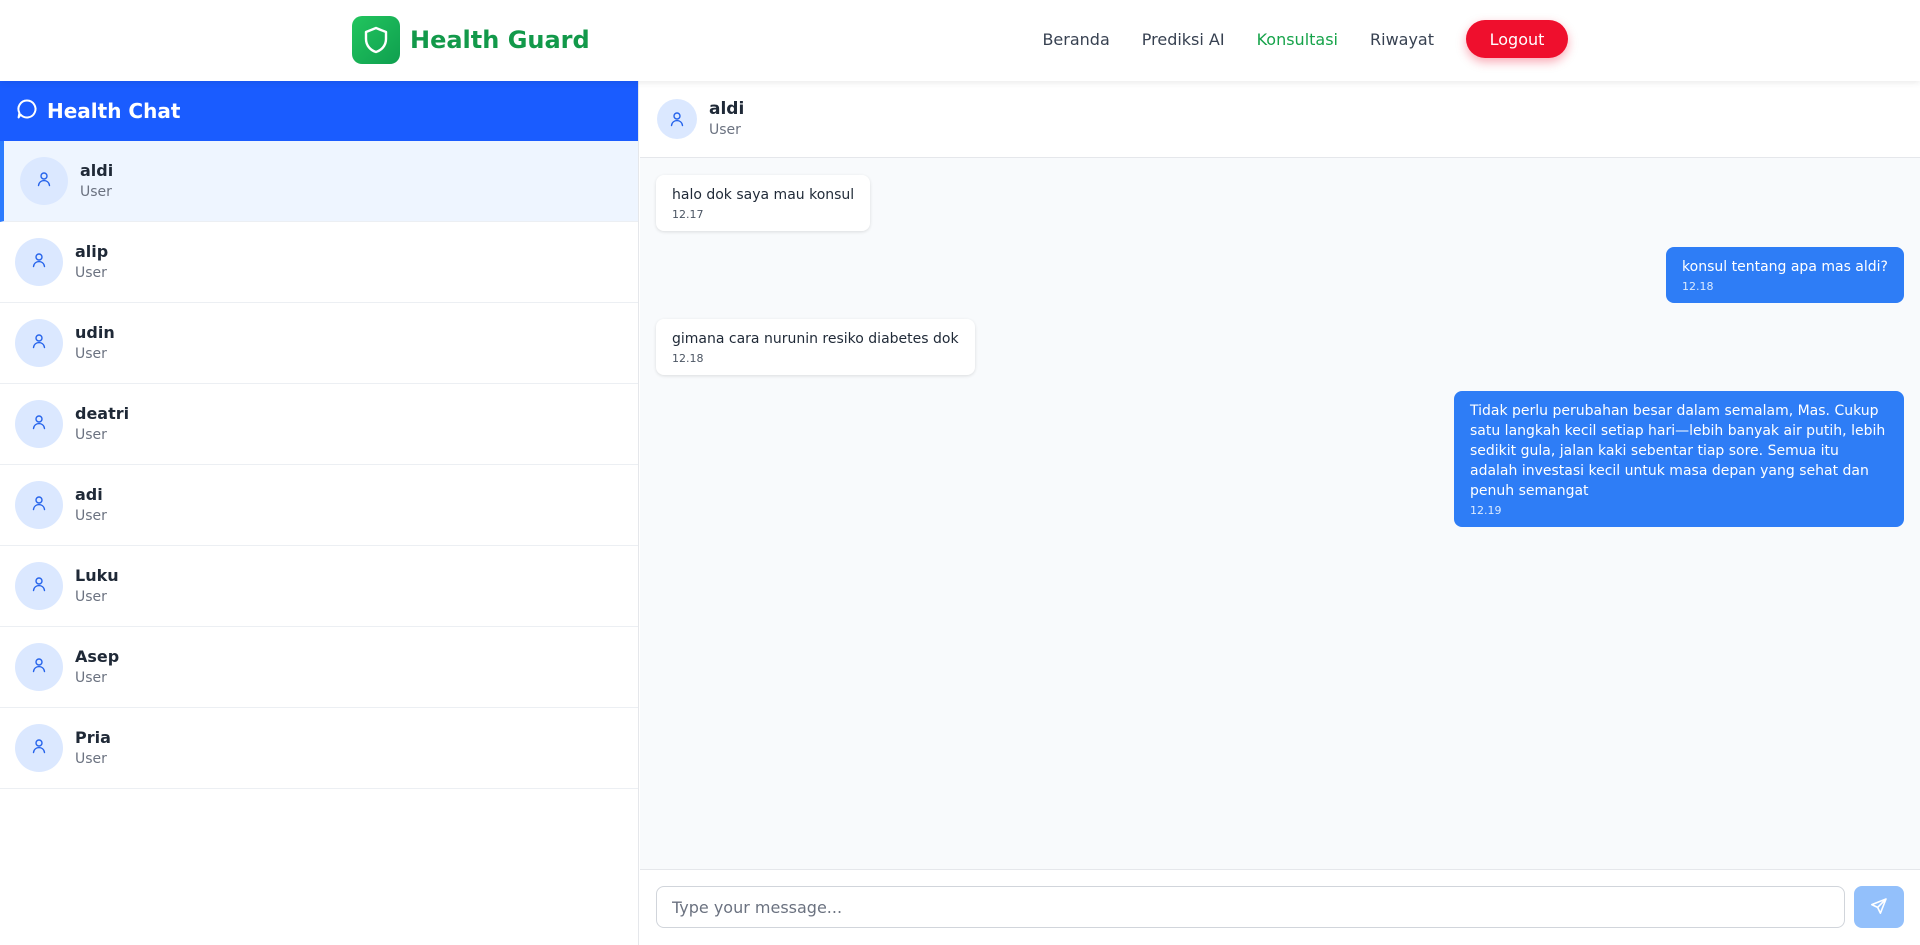 The image size is (1920, 945). I want to click on contact-name: alip, so click(92, 251).